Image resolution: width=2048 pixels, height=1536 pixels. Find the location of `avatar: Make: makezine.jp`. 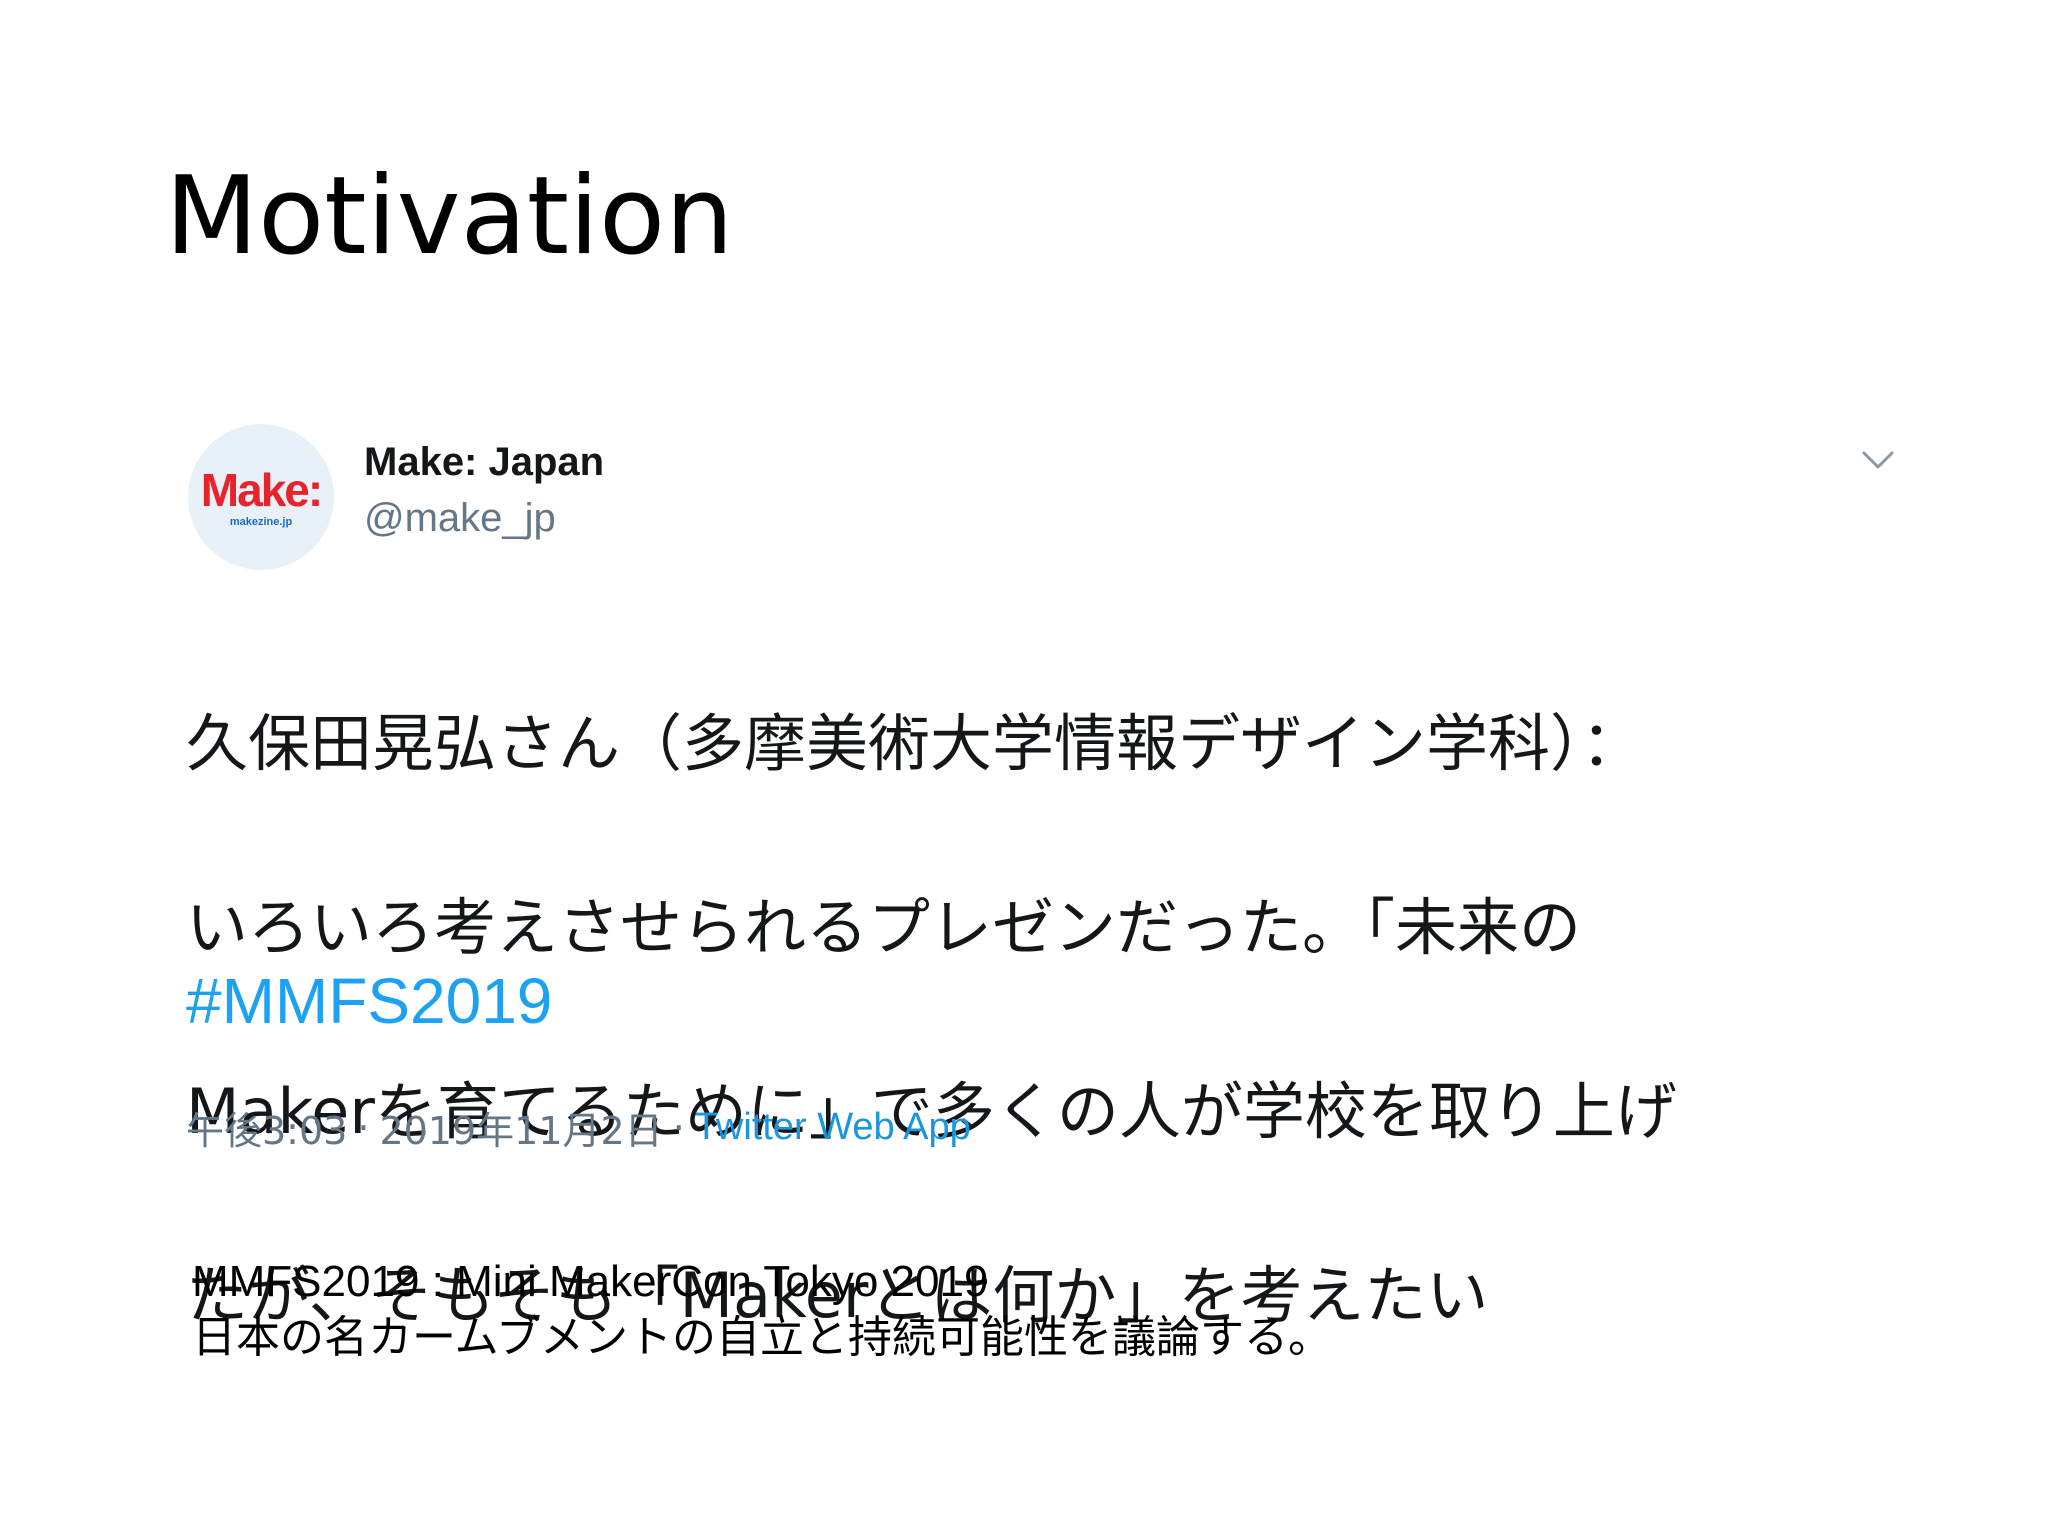

avatar: Make: makezine.jp is located at coordinates (261, 497).